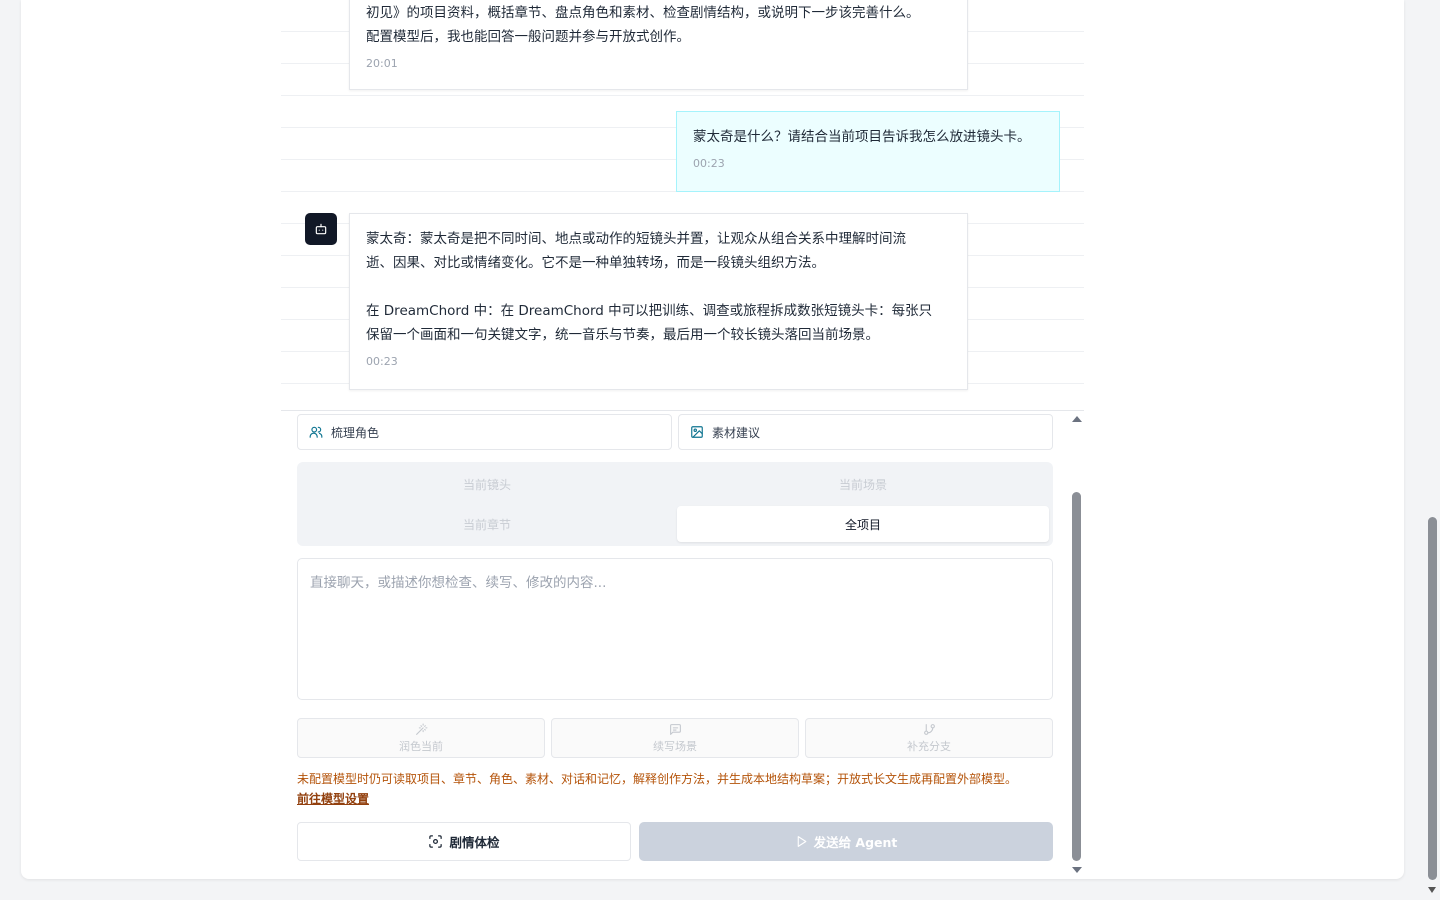  I want to click on scope-selector: 当前镜头 当前场景 当前章节 全项目, so click(675, 504).